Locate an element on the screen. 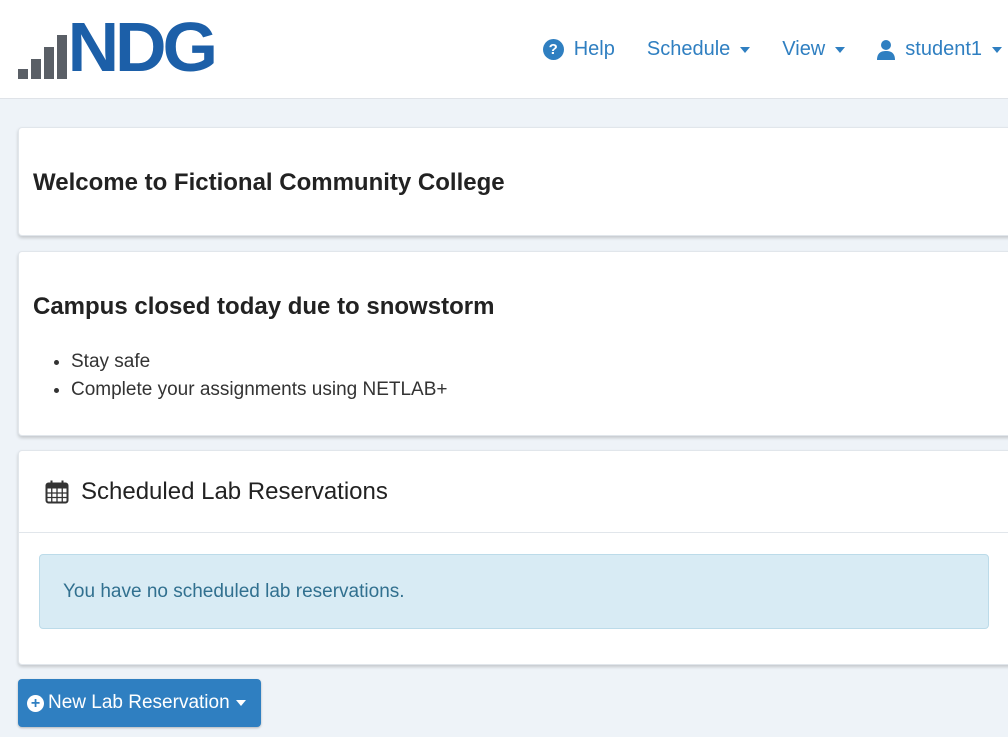  new-lab-reservation-button: + New Lab Reservation is located at coordinates (139, 703).